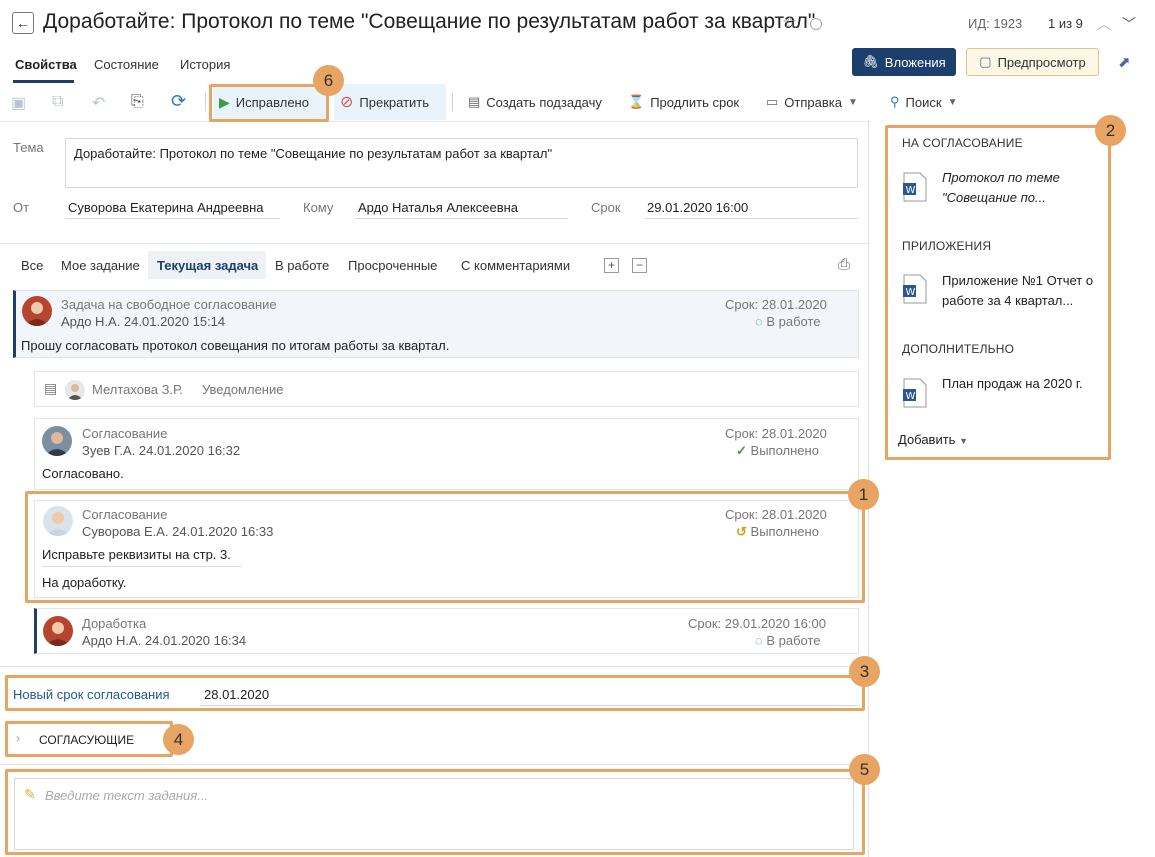 This screenshot has width=1155, height=857. I want to click on extend-button: ⌛ Продлить срок, so click(683, 102).